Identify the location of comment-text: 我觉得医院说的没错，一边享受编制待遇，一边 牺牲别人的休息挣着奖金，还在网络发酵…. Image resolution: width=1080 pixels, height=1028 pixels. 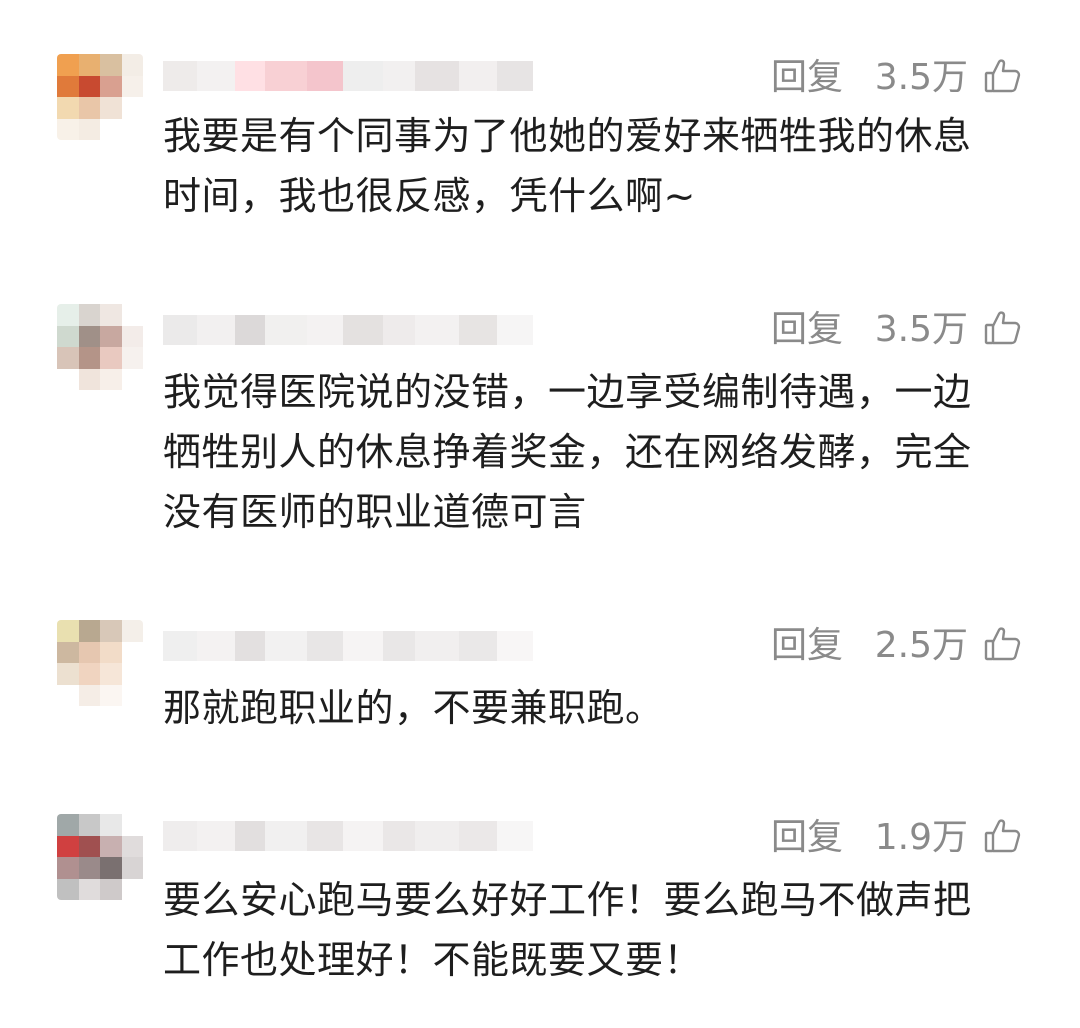
(567, 452).